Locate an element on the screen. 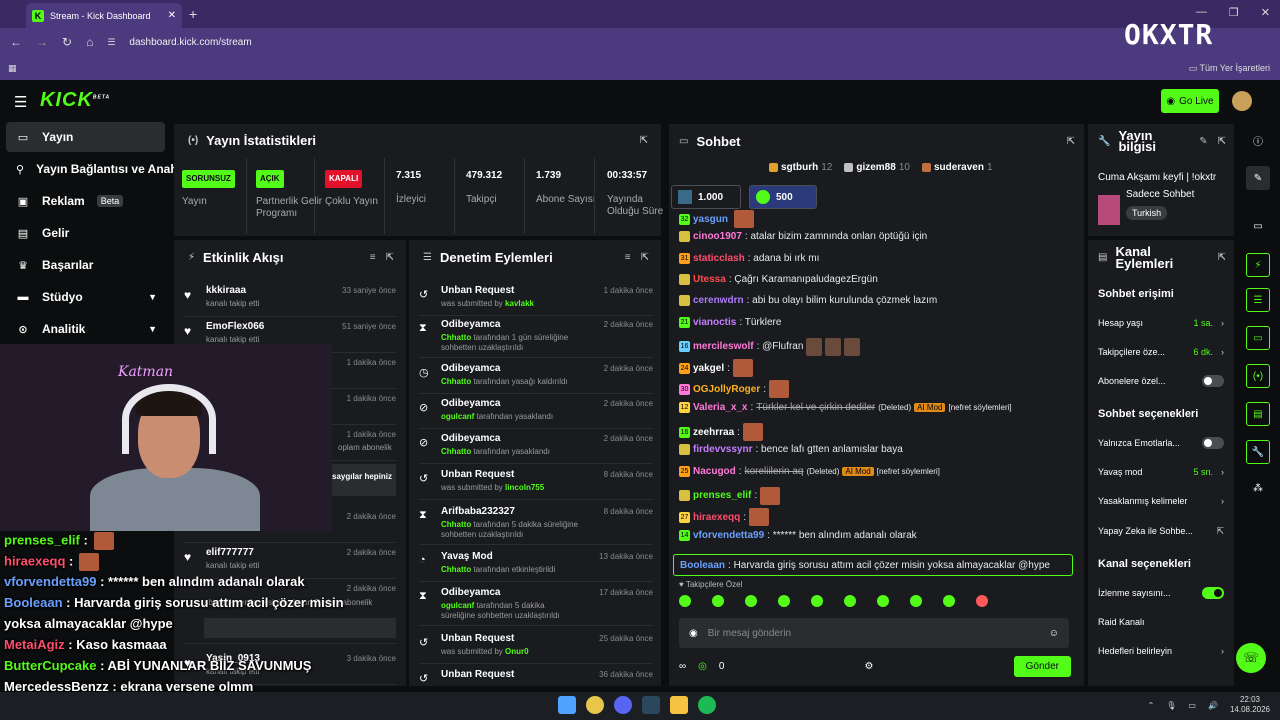 This screenshot has height=720, width=1280. emoji-icon: ☺ is located at coordinates (1054, 633).